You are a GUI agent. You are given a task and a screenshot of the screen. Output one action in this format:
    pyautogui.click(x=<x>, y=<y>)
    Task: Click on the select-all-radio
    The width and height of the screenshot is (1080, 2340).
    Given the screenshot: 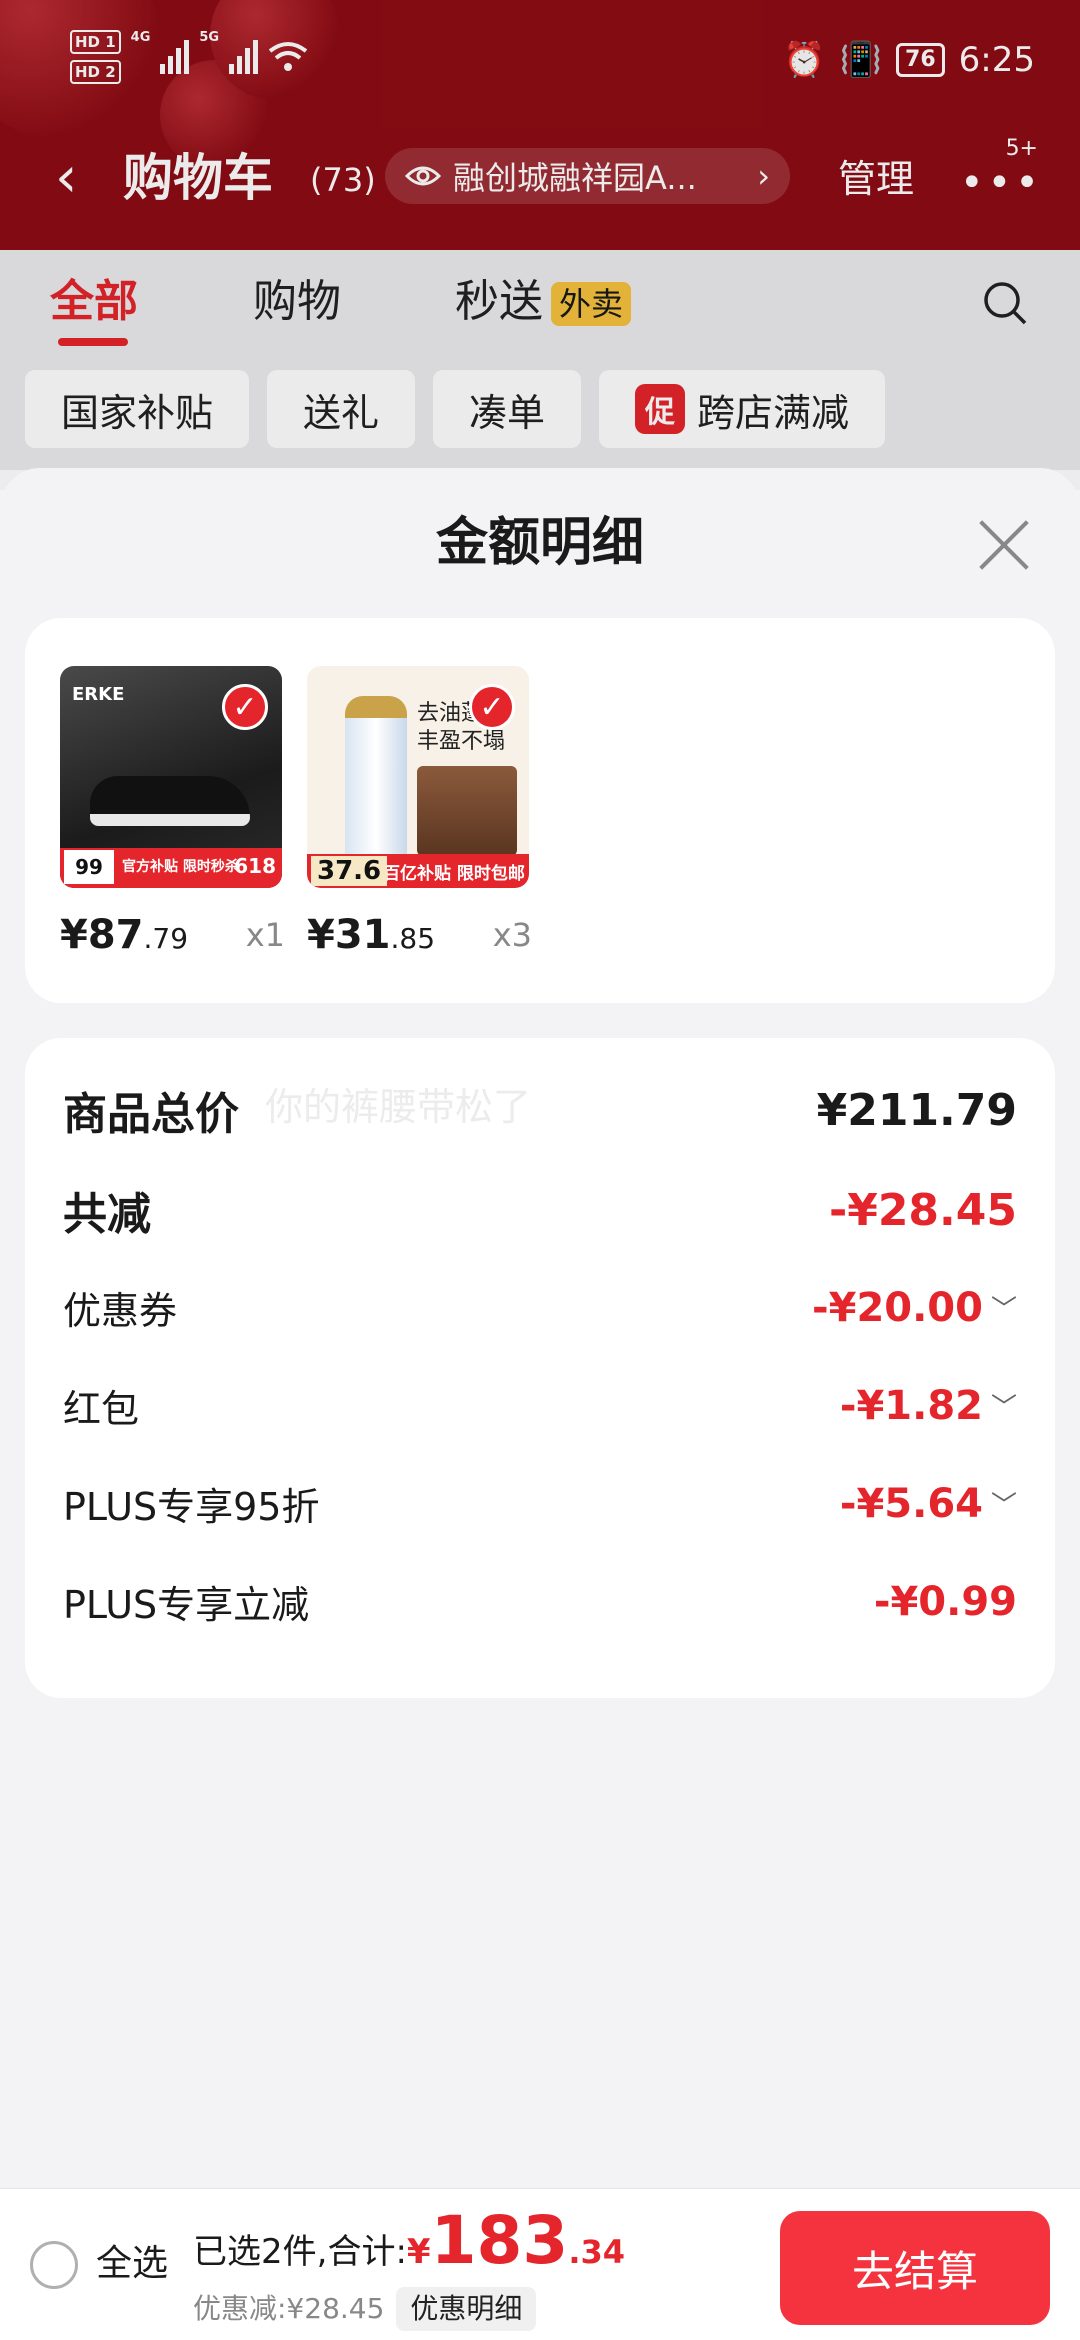 What is the action you would take?
    pyautogui.click(x=54, y=2265)
    